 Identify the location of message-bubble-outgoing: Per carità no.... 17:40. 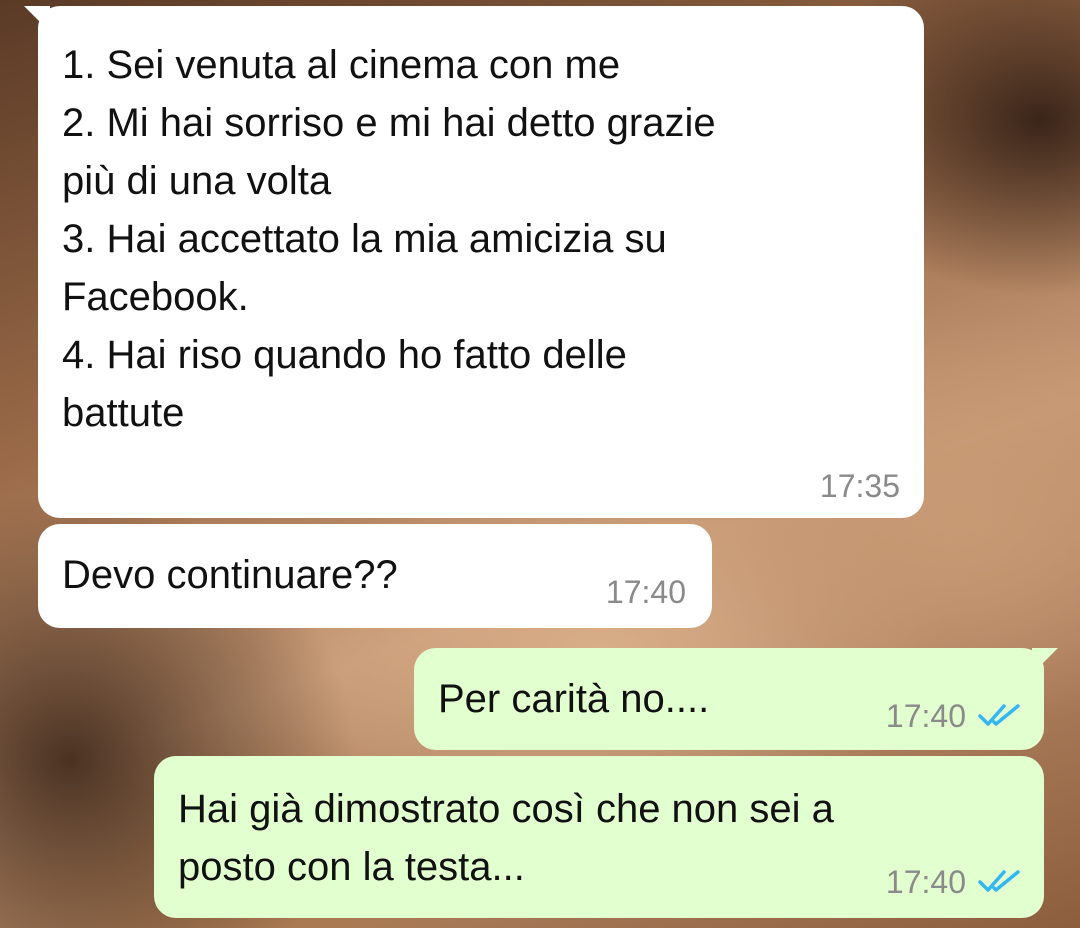
(736, 699).